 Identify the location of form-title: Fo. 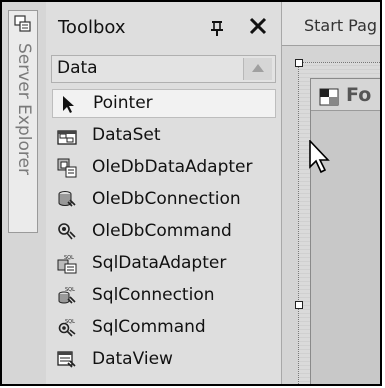
(359, 95).